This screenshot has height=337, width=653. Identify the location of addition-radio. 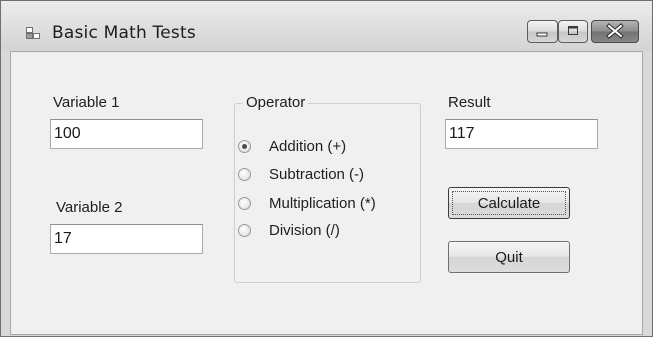
(244, 146).